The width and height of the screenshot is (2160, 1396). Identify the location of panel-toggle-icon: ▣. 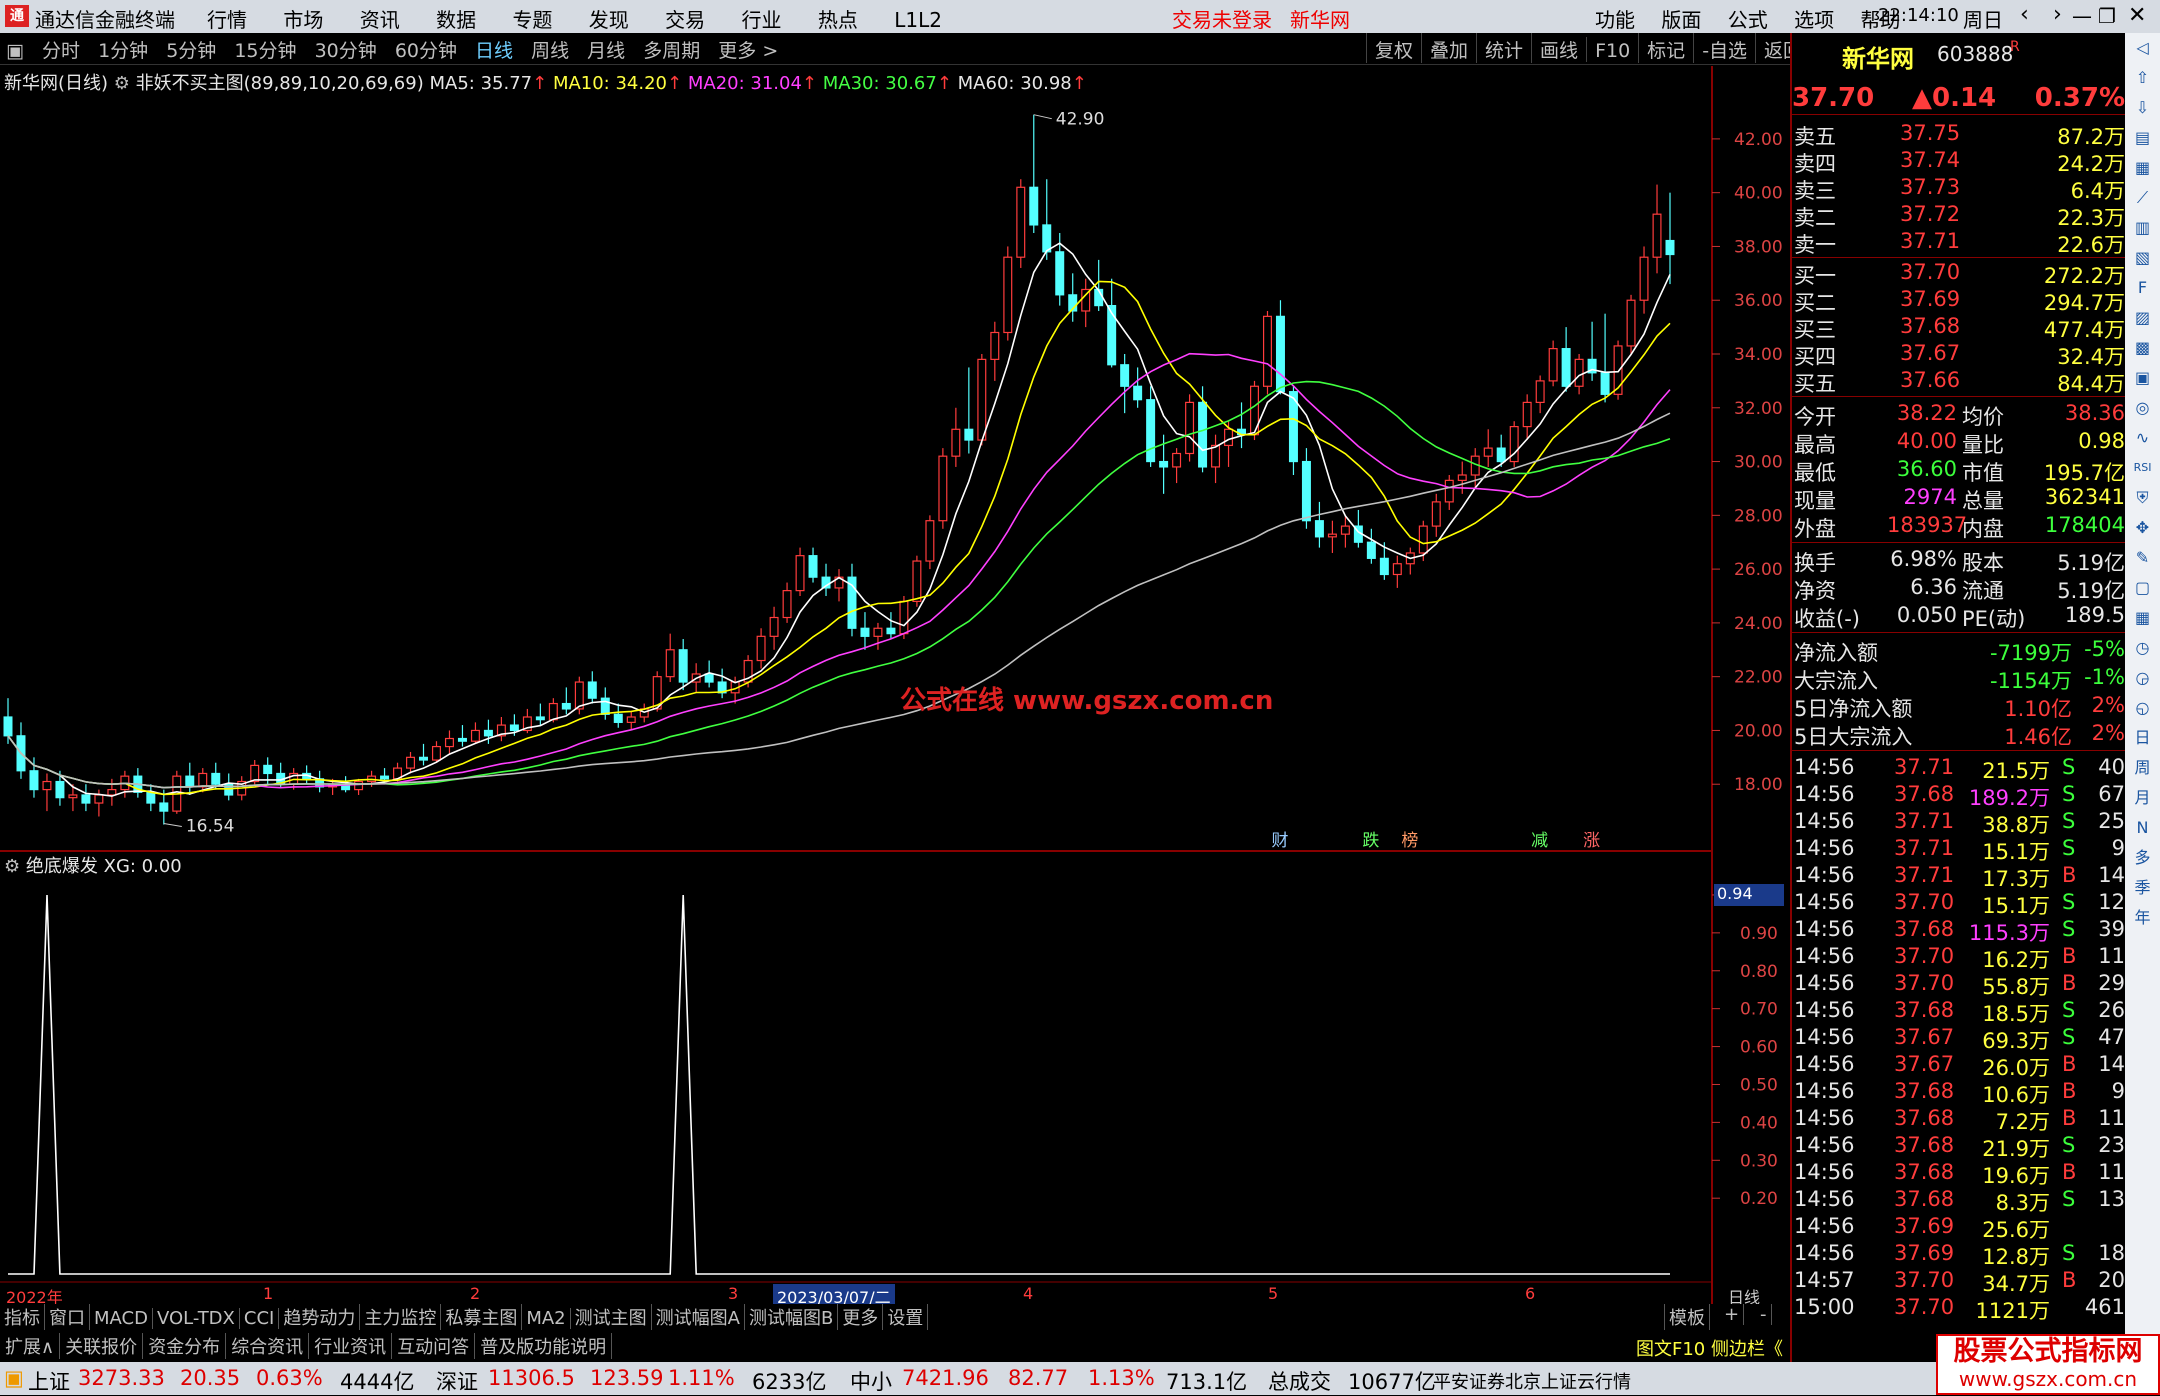
(15, 49).